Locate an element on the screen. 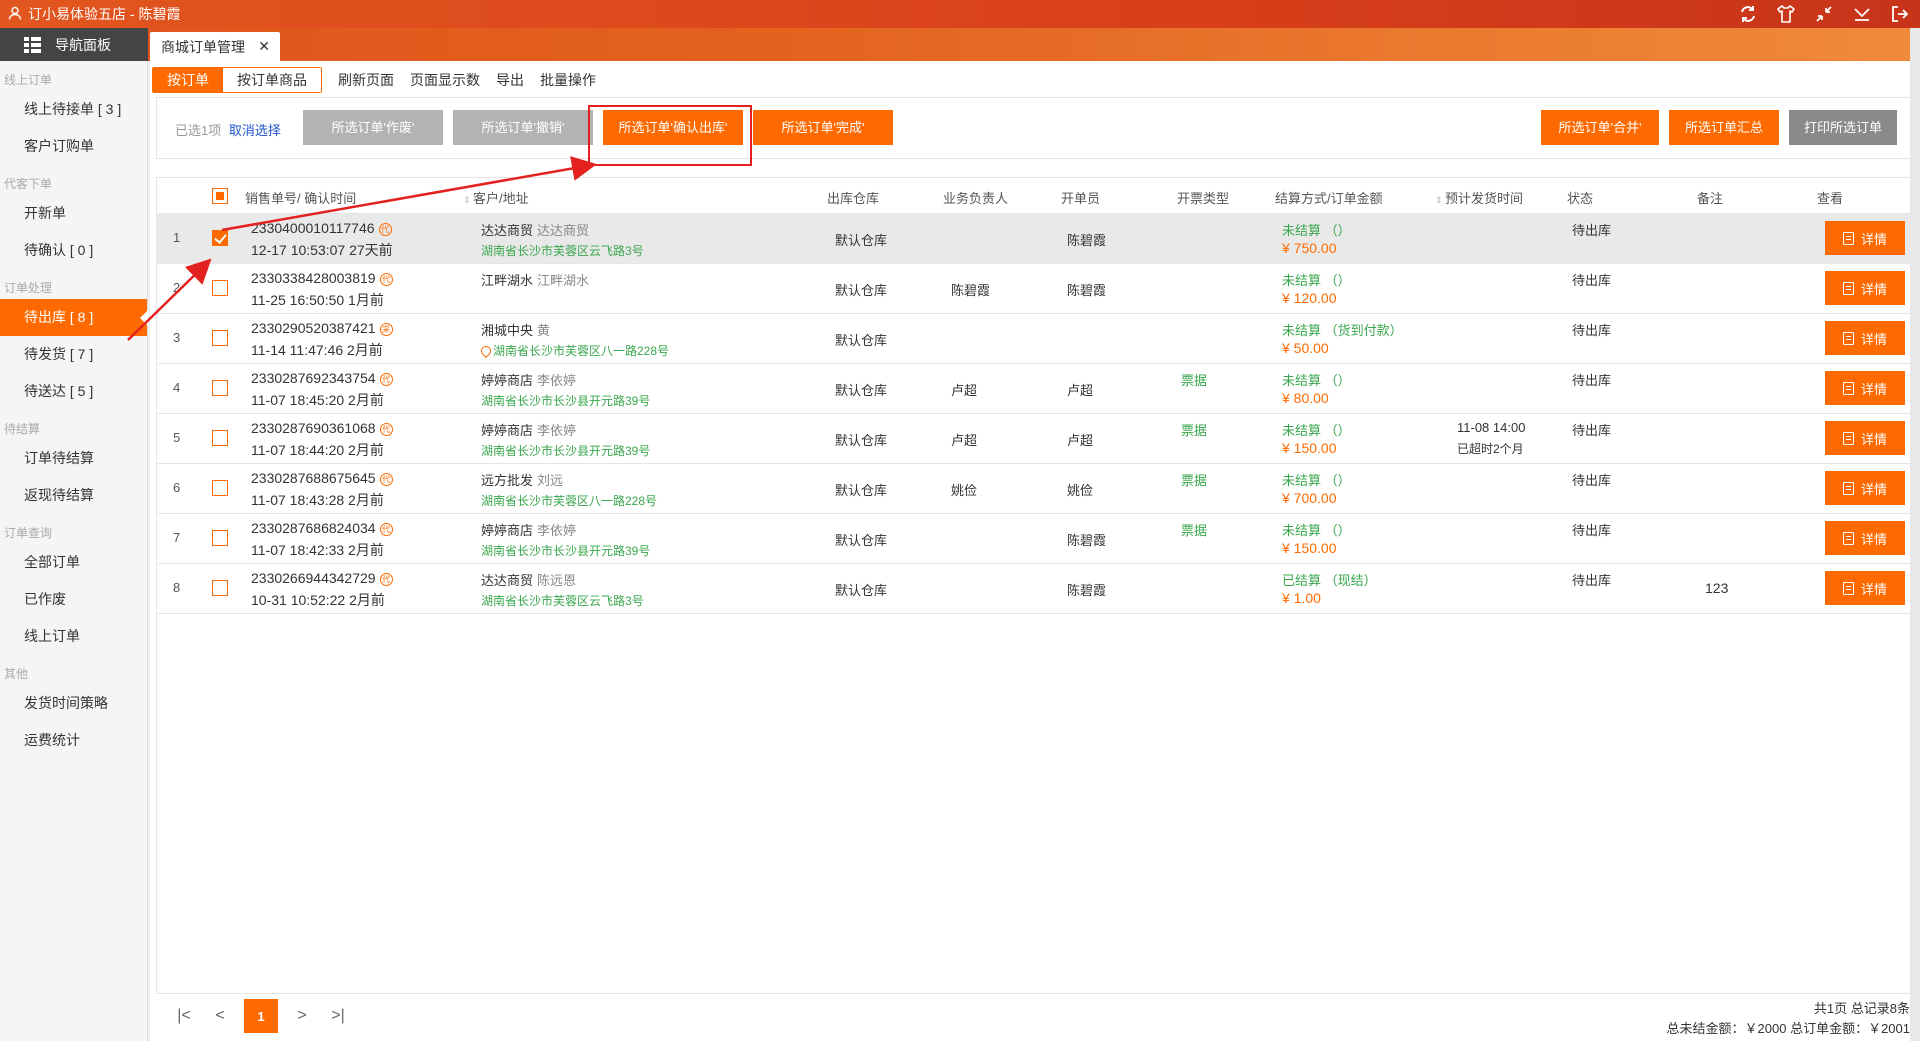  seg-by-goods: 按订单商品 is located at coordinates (272, 80).